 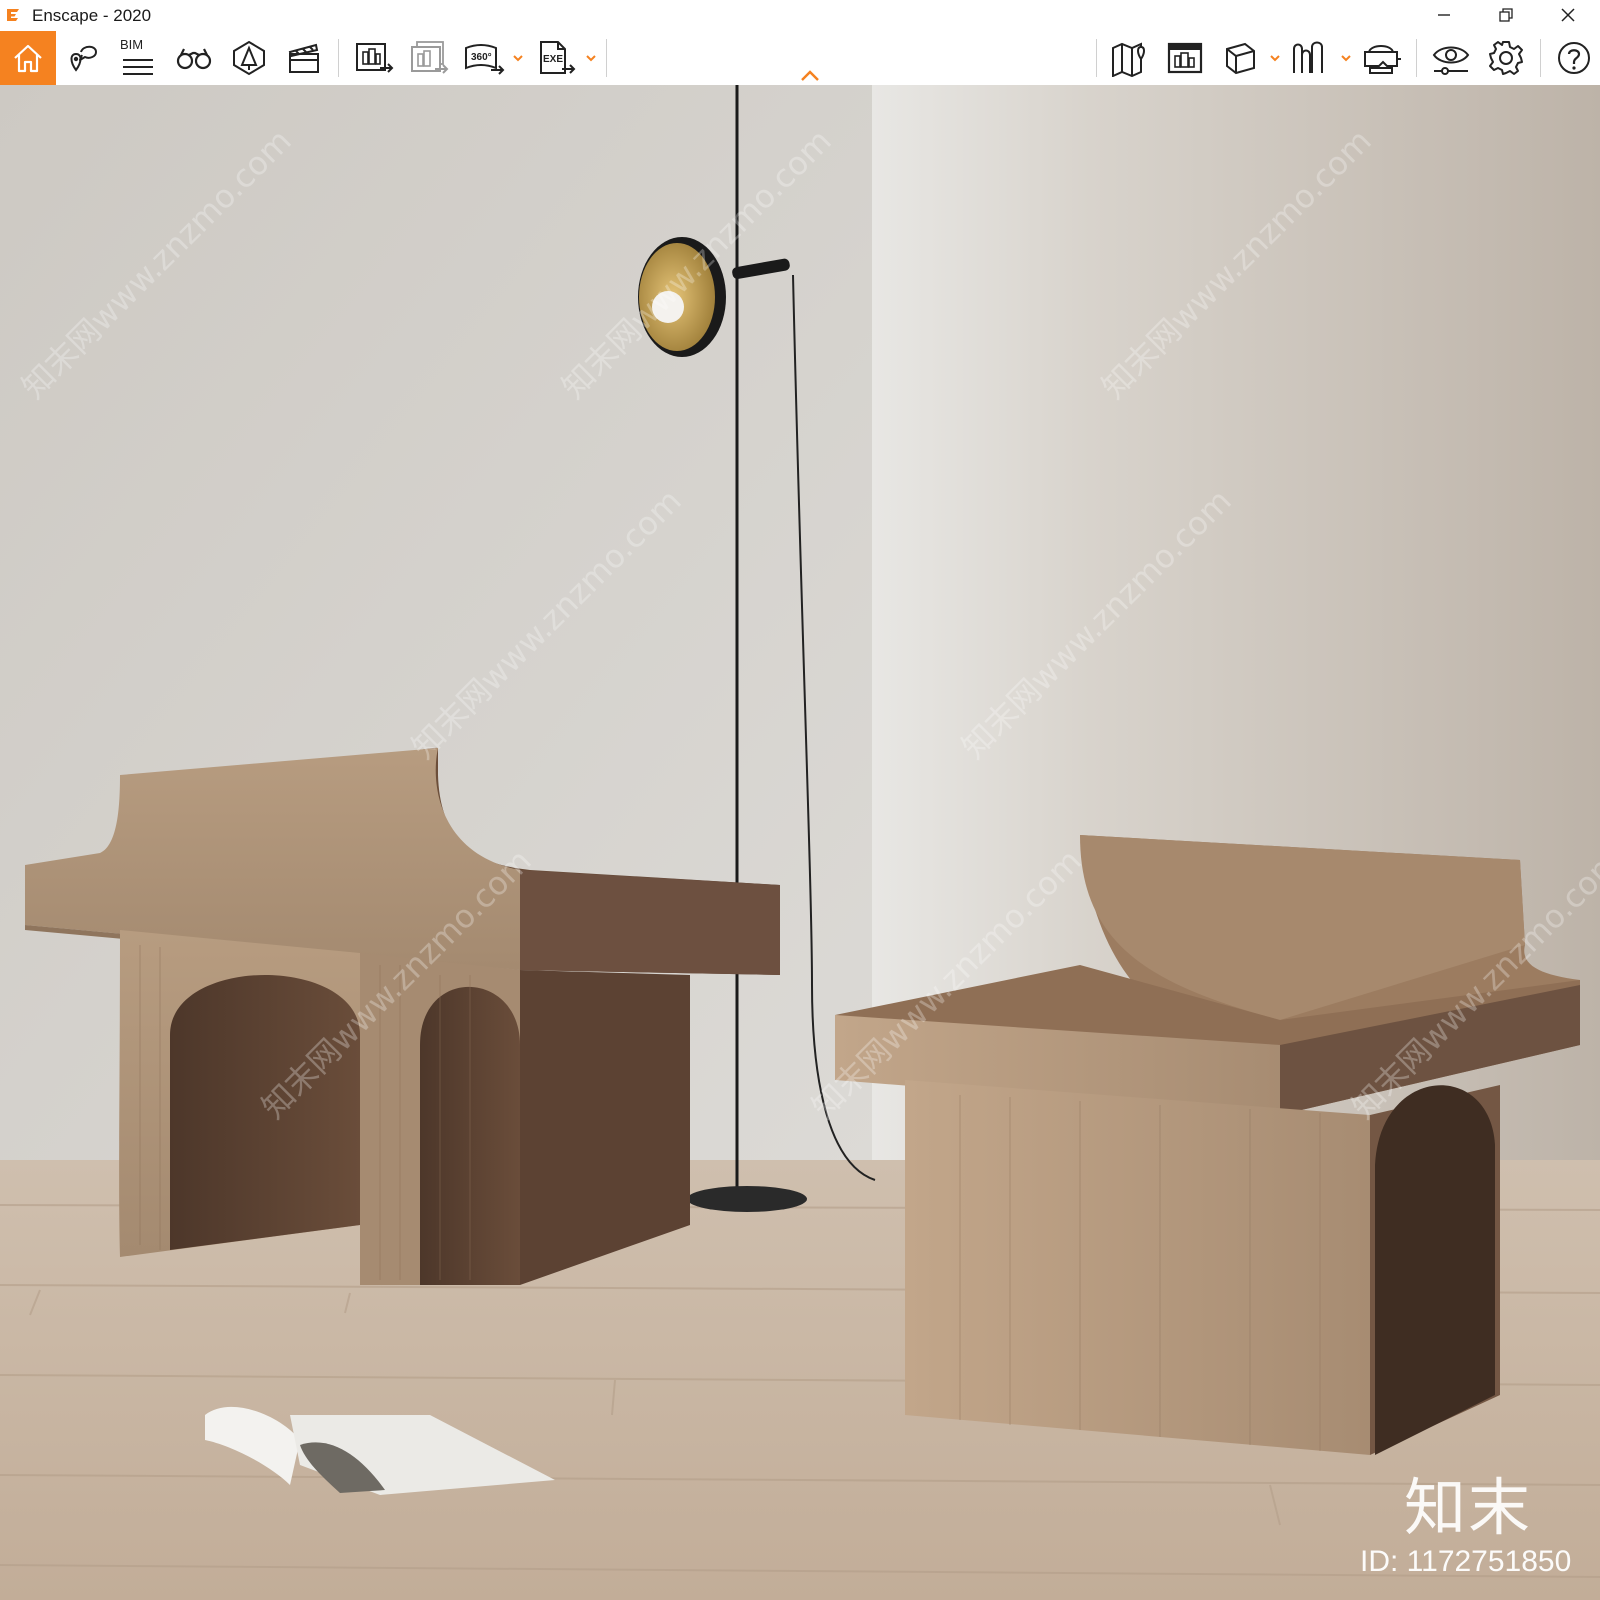 I want to click on asset-editor-icon, so click(x=1308, y=57).